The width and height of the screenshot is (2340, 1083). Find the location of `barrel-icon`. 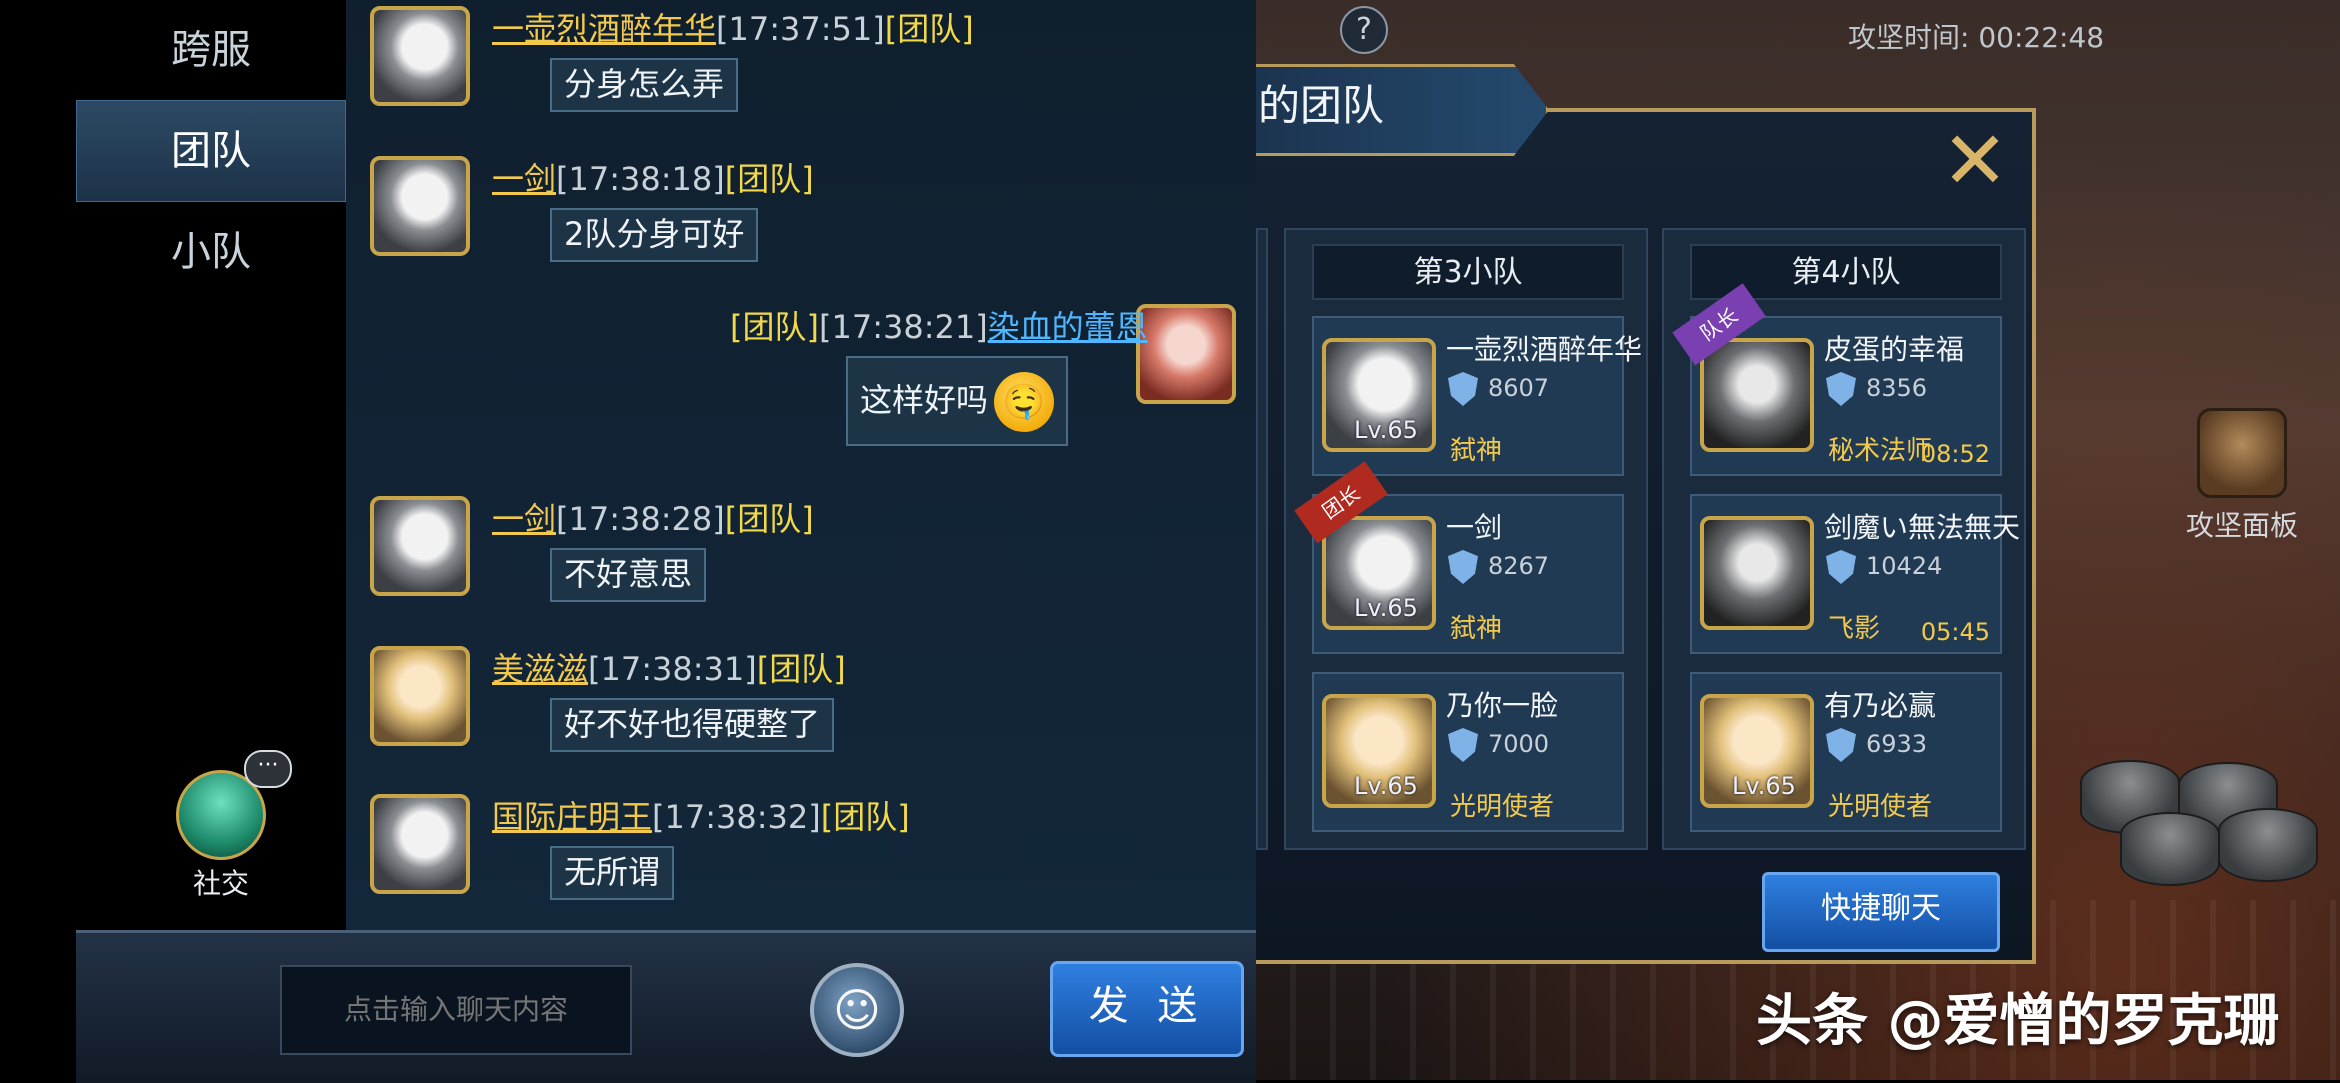

barrel-icon is located at coordinates (2170, 849).